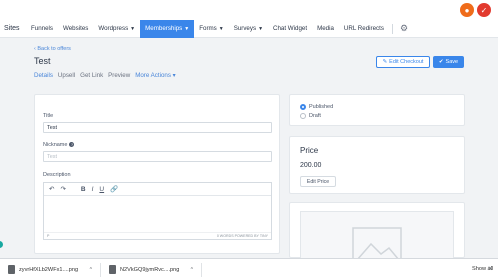 The height and width of the screenshot is (280, 498). Describe the element at coordinates (484, 10) in the screenshot. I see `account-badge: ✓` at that location.